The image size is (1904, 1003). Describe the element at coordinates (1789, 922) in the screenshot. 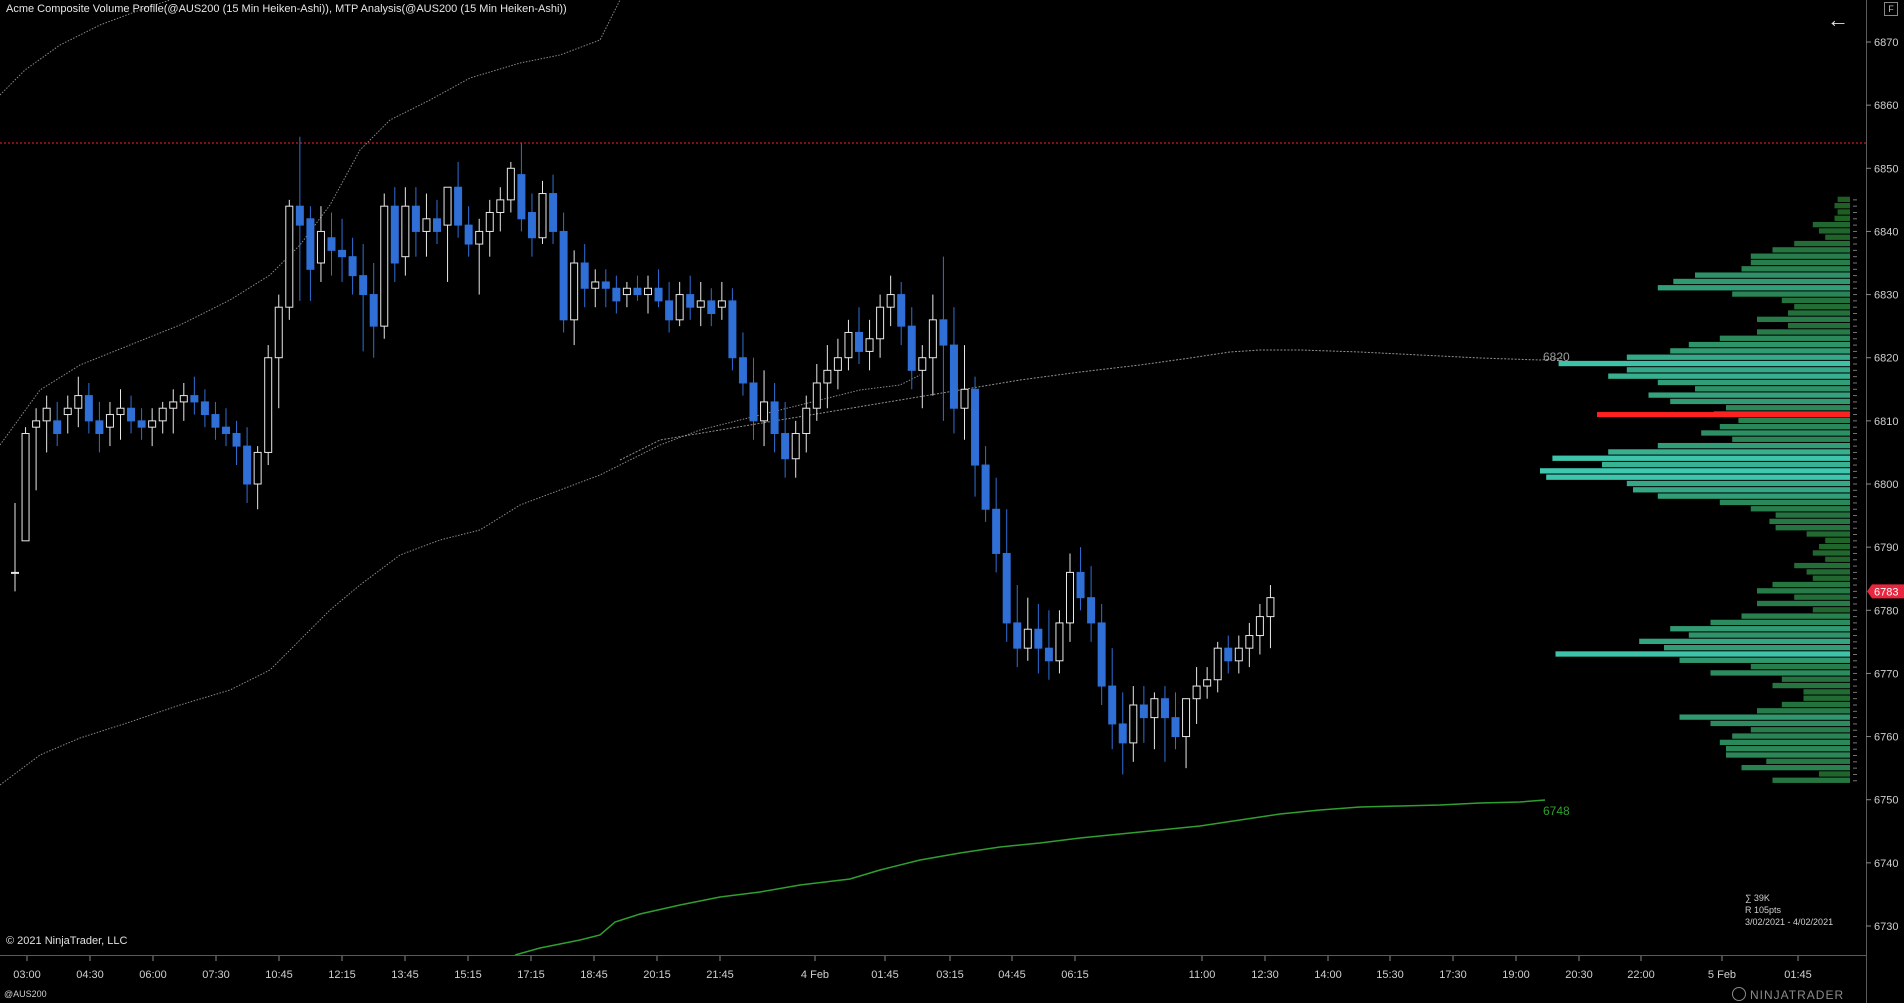

I see `vp-dates: 3/02/2021 - 4/02/2021` at that location.